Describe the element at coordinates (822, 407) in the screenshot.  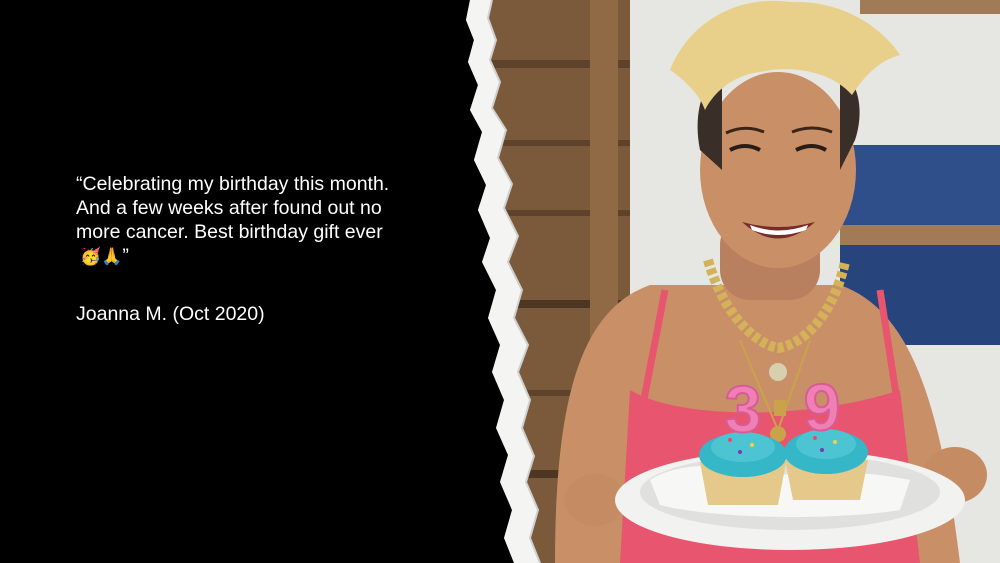
I see `candle-digit-nine: 9` at that location.